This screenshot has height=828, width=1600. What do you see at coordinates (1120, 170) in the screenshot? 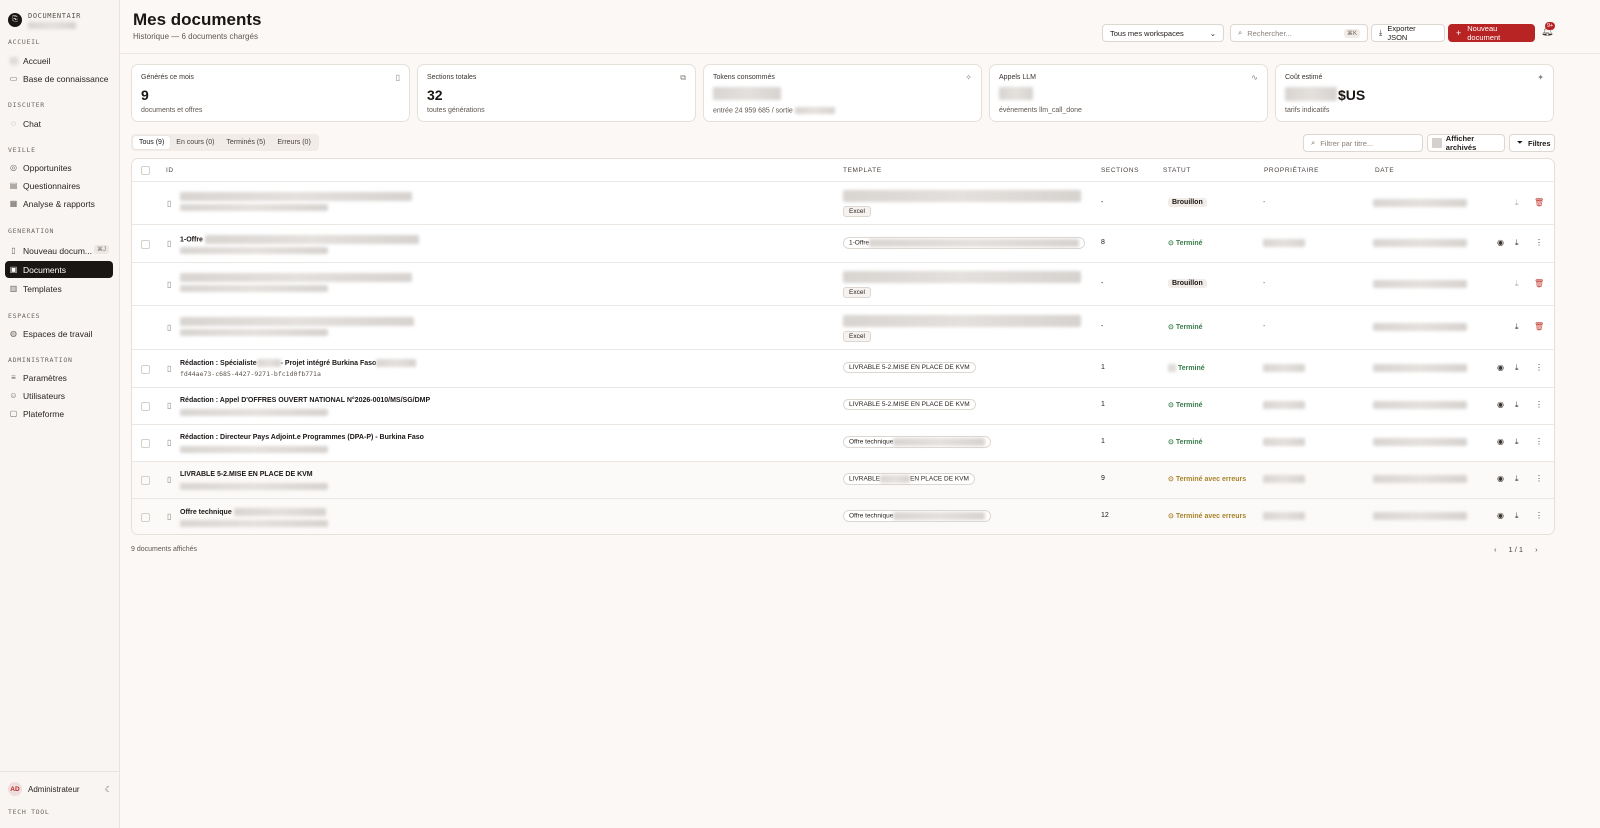
I see `col-sections: SECTIONS` at bounding box center [1120, 170].